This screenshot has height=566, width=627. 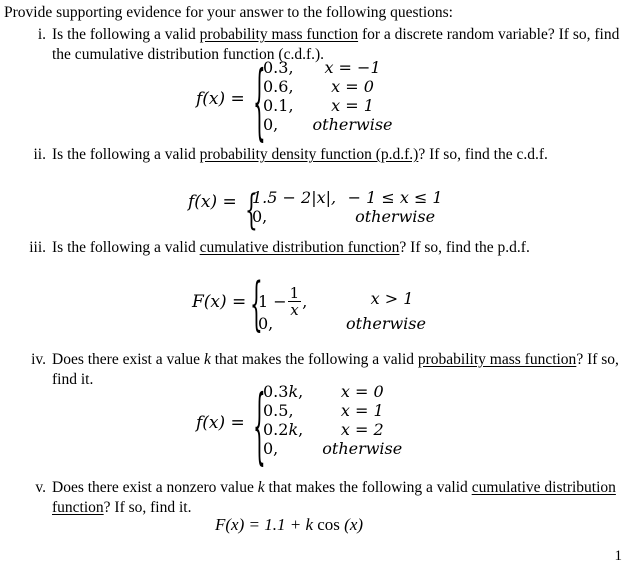 I want to click on formula-v-lhs: F(x) = 1.1 +, so click(x=260, y=524).